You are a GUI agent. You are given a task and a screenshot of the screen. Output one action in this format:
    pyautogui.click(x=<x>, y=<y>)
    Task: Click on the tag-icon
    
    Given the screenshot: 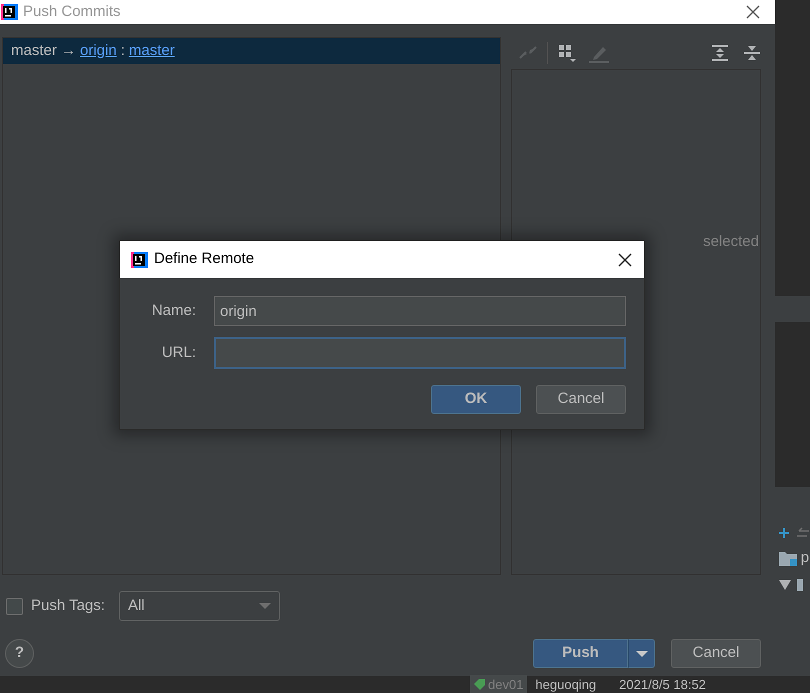 What is the action you would take?
    pyautogui.click(x=480, y=684)
    